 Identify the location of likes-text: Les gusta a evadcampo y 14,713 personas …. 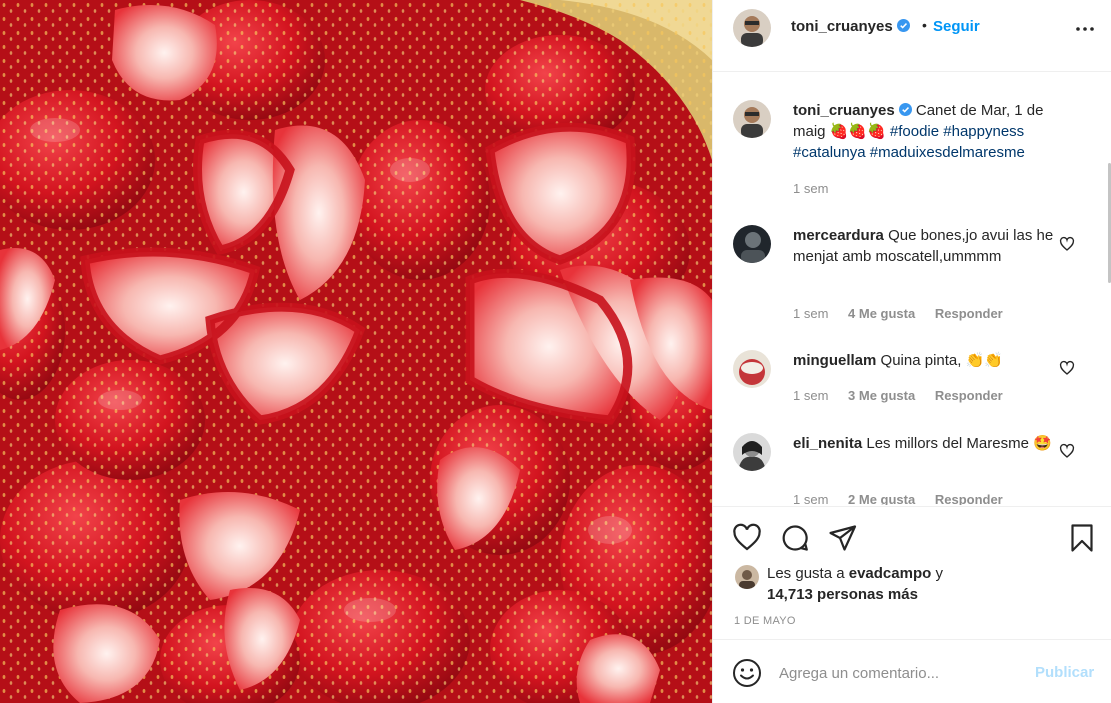
(927, 584).